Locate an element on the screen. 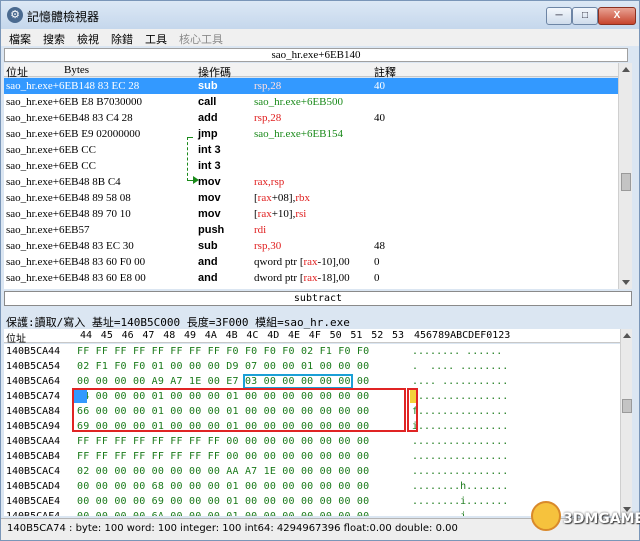 This screenshot has height=541, width=640. hex-row-address: 140B5CA54 is located at coordinates (33, 366).